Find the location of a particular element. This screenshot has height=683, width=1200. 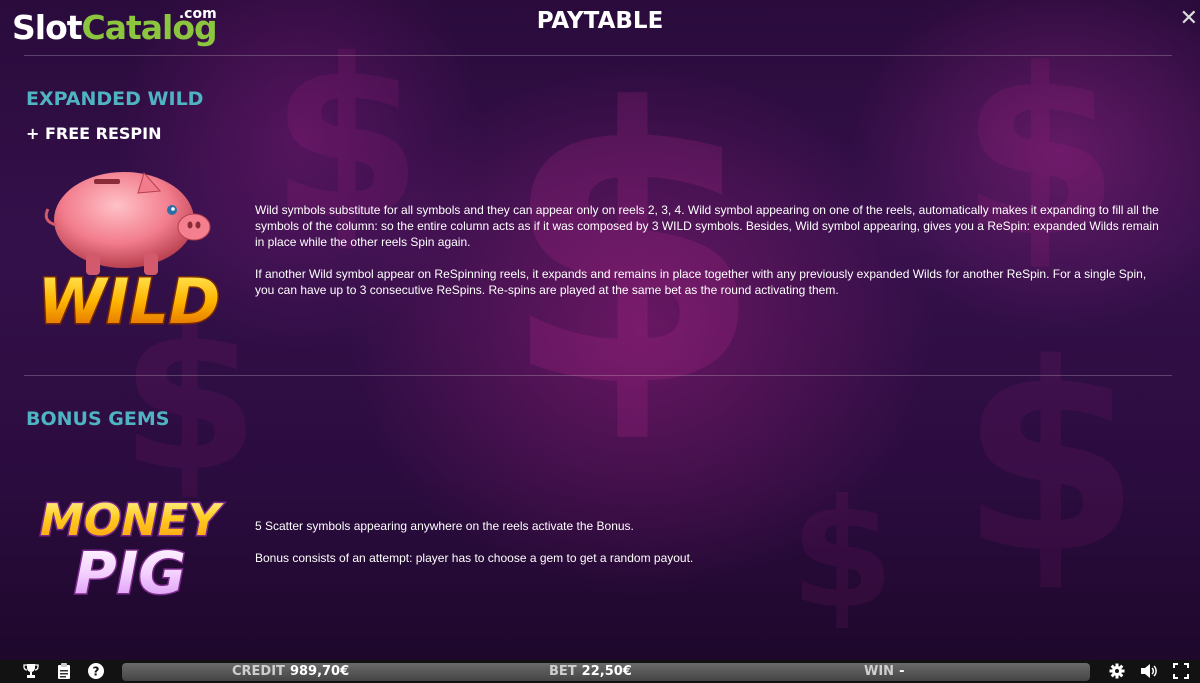

clipboard-icon is located at coordinates (64, 672).